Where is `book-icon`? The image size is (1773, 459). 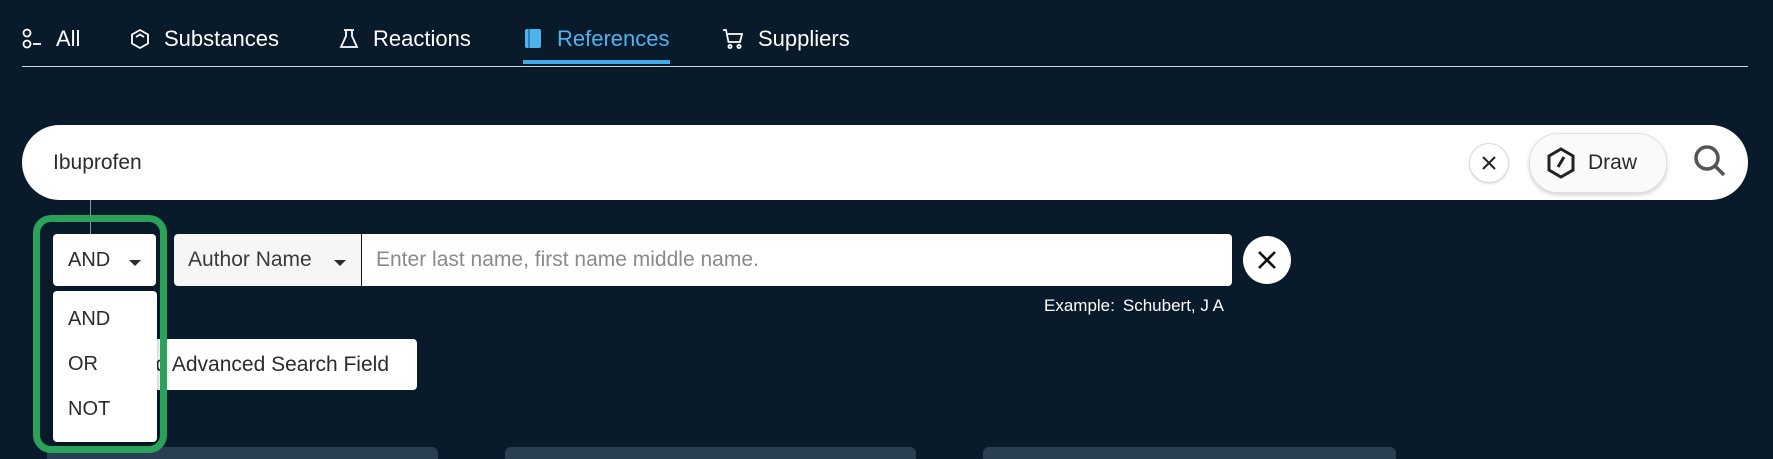 book-icon is located at coordinates (533, 38).